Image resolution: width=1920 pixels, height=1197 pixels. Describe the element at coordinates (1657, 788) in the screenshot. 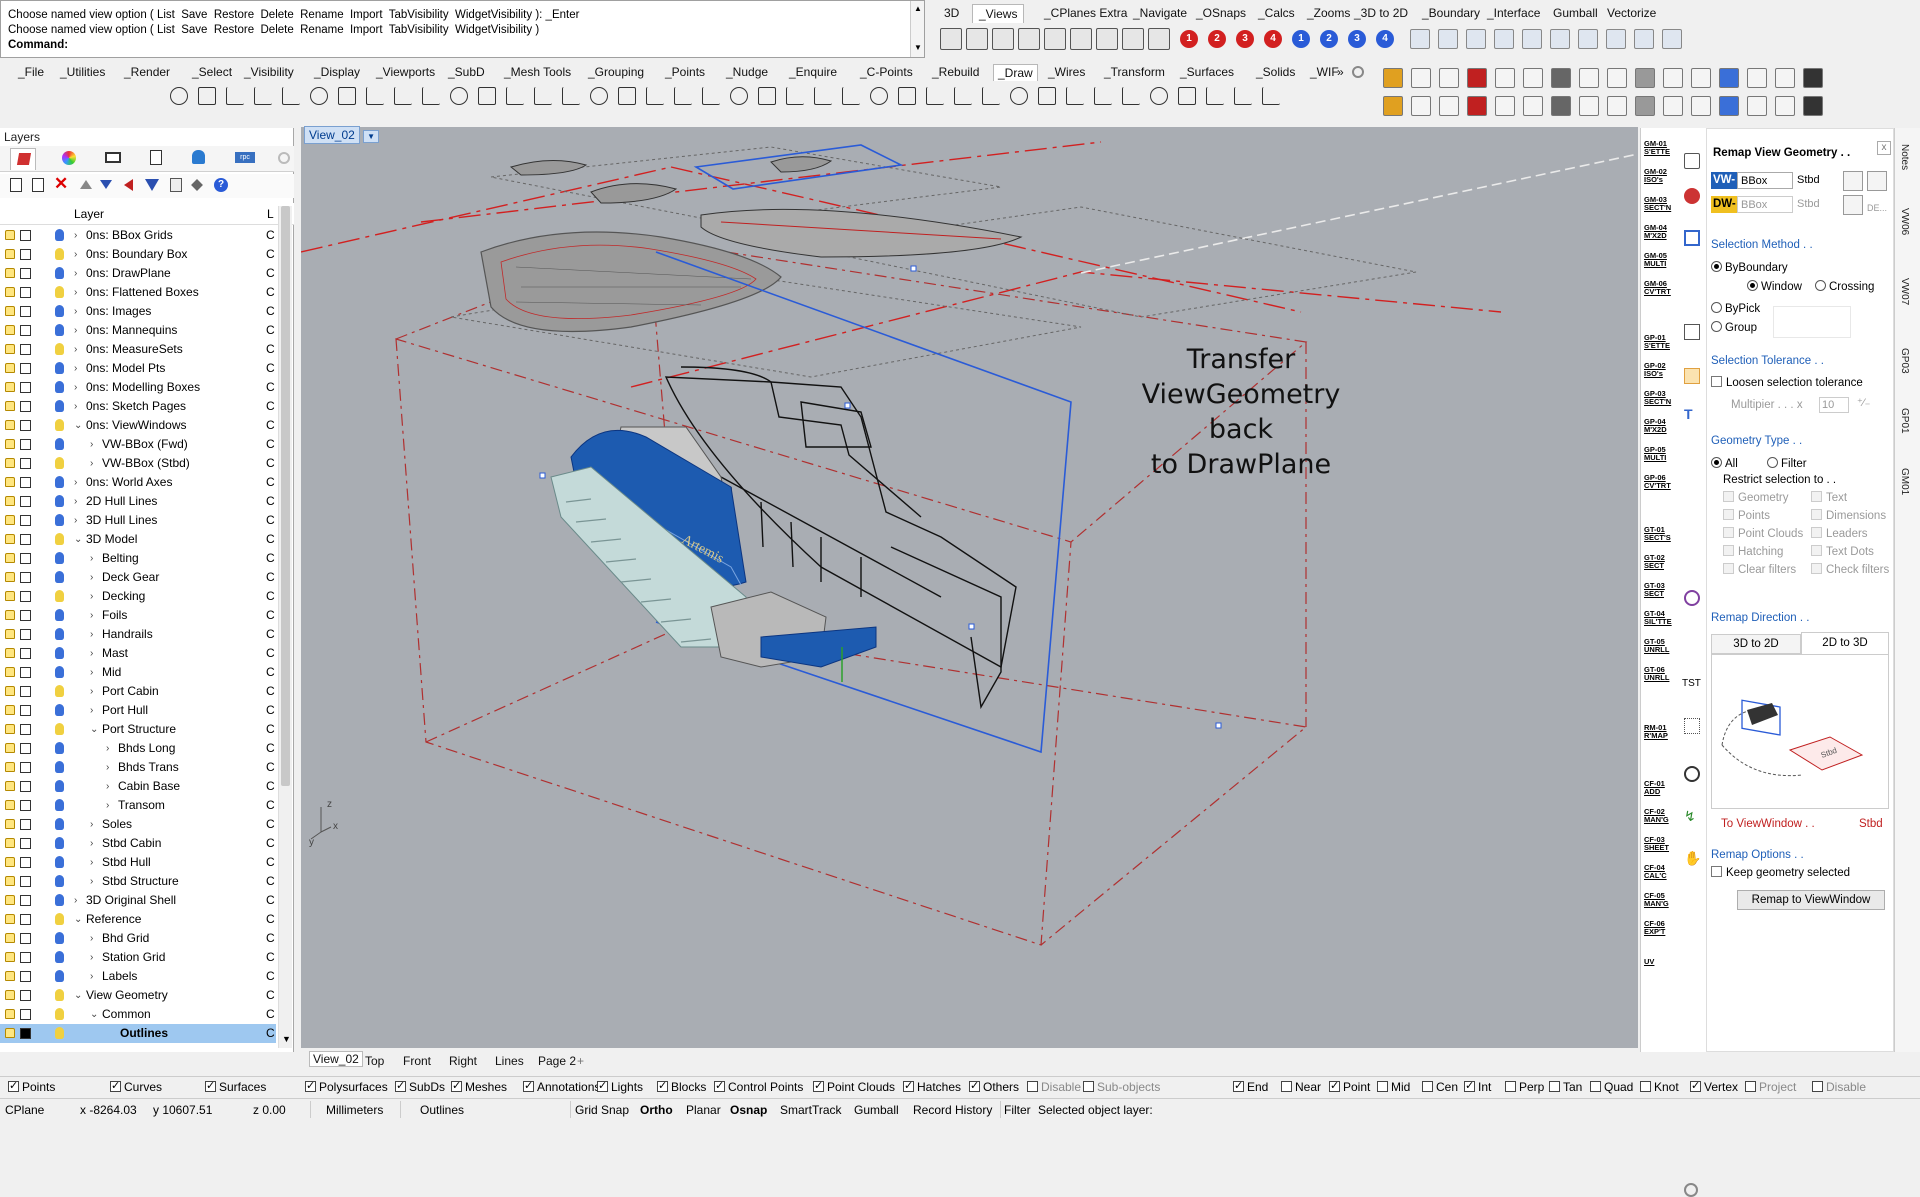

I see `macro-cf-01: CF-01 ADD` at that location.